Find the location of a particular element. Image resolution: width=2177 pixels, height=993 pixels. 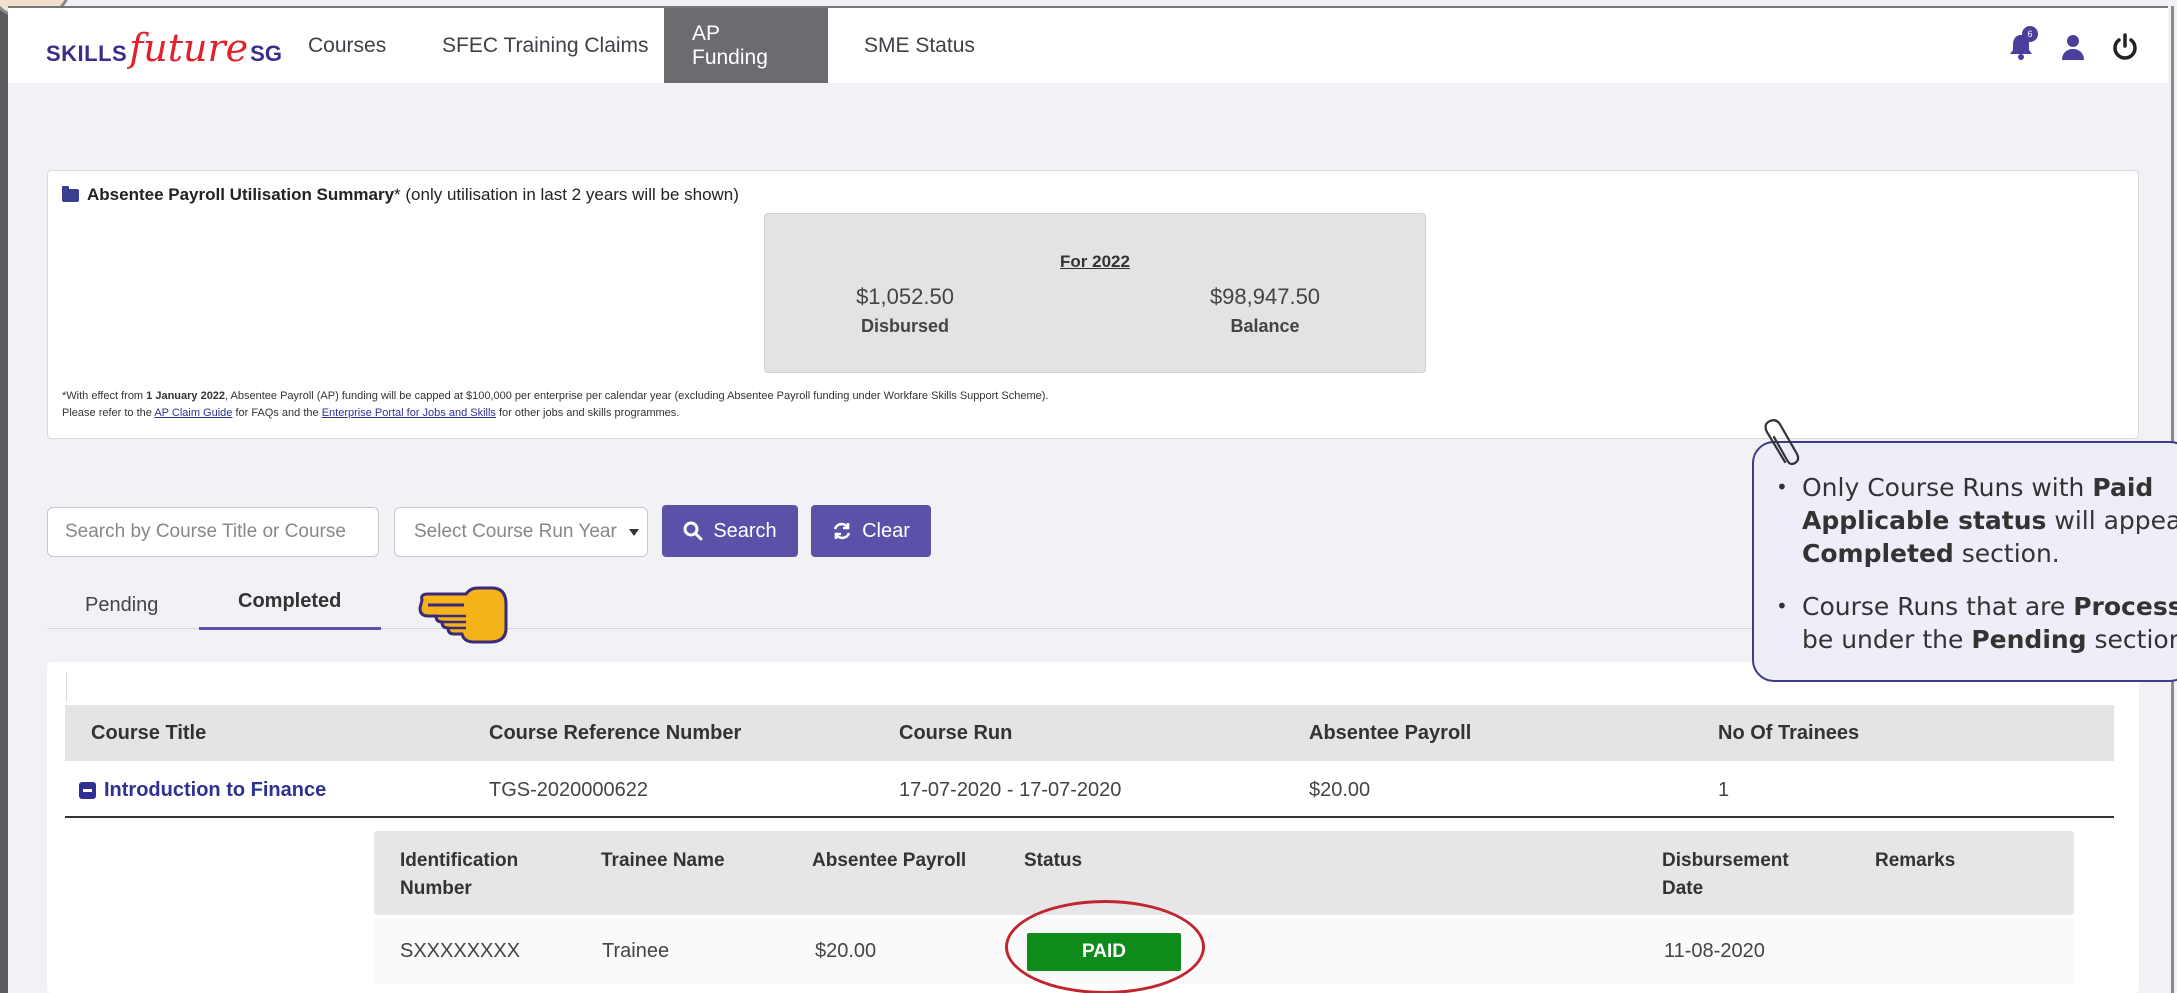

trainee-name: Trainee is located at coordinates (636, 951).